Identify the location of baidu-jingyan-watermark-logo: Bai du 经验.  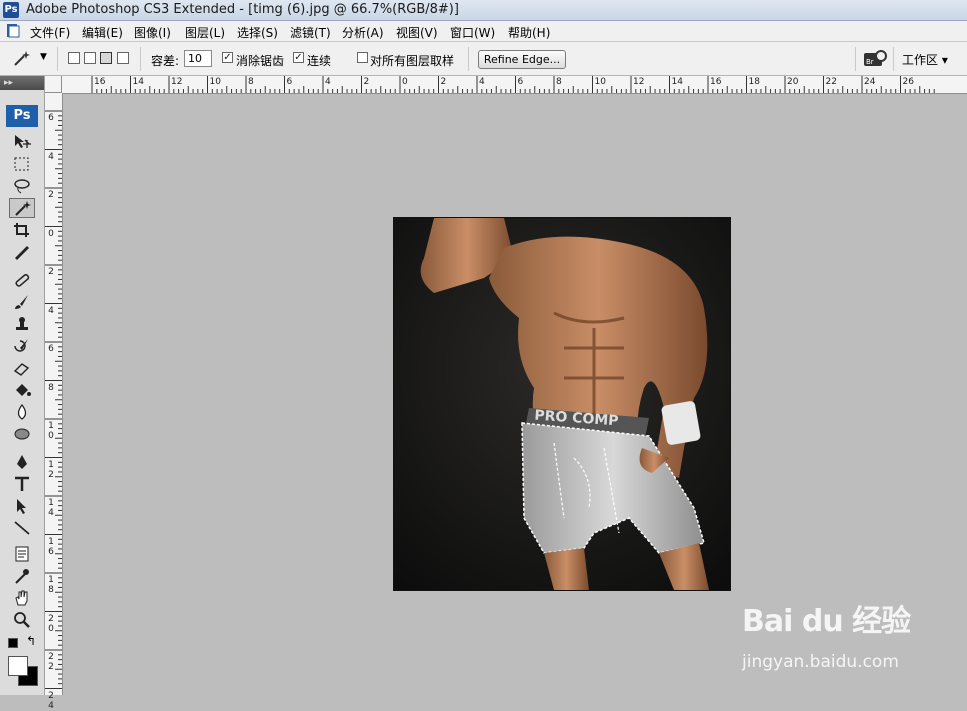
(826, 621).